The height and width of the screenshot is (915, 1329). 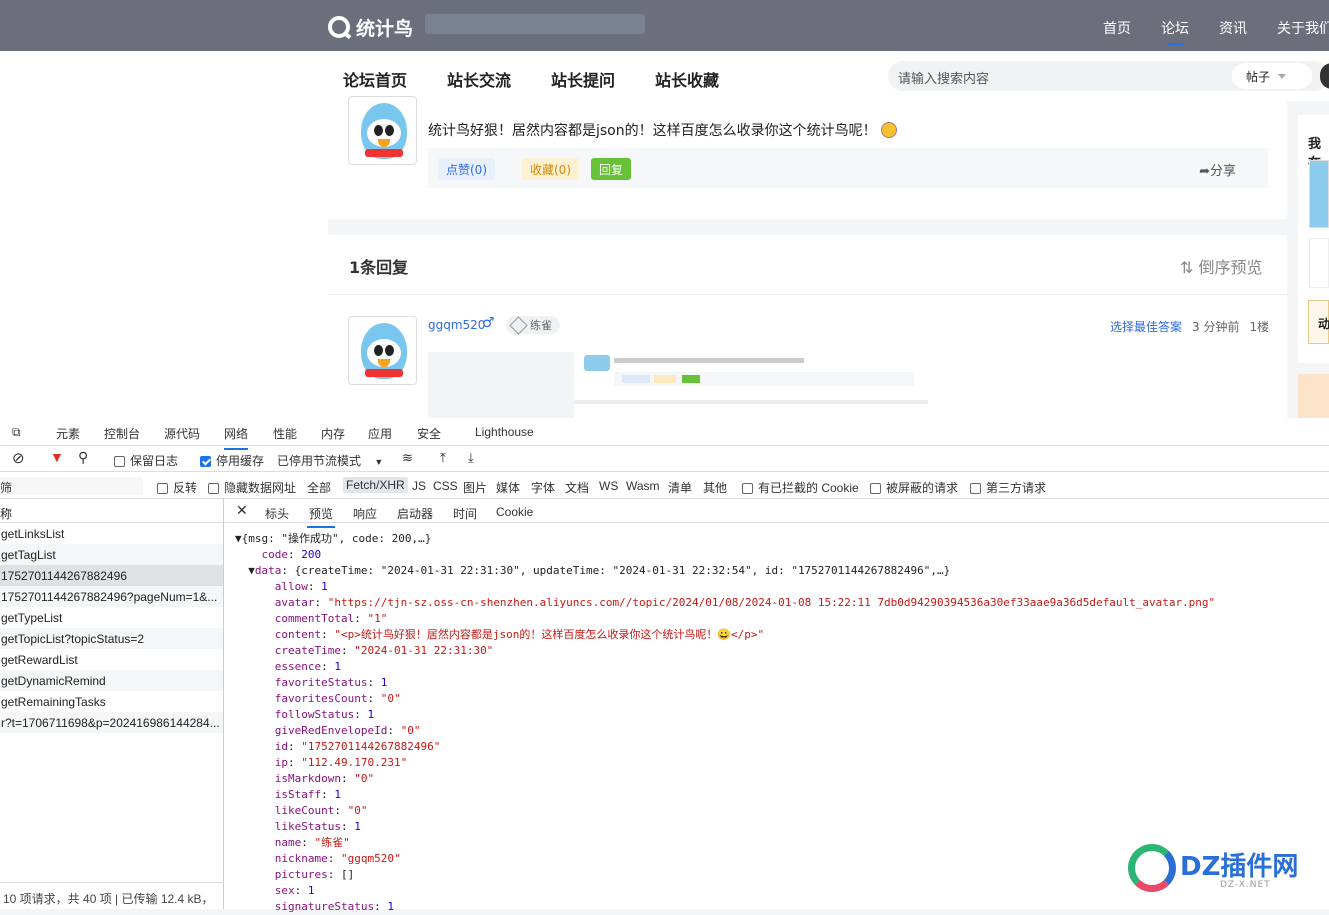 What do you see at coordinates (678, 385) in the screenshot?
I see `reply-screenshot-image` at bounding box center [678, 385].